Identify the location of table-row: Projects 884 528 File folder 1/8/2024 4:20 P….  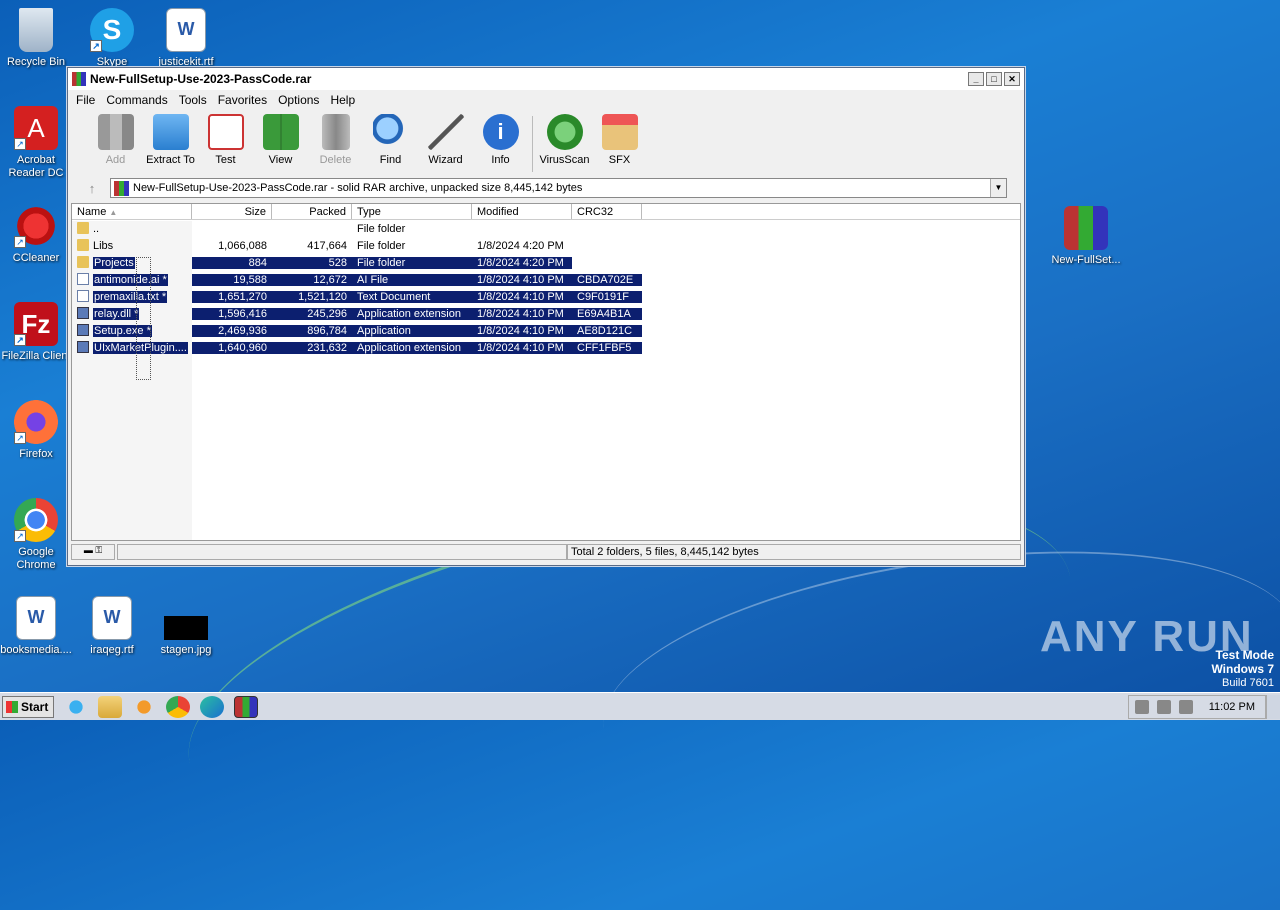
(546, 262).